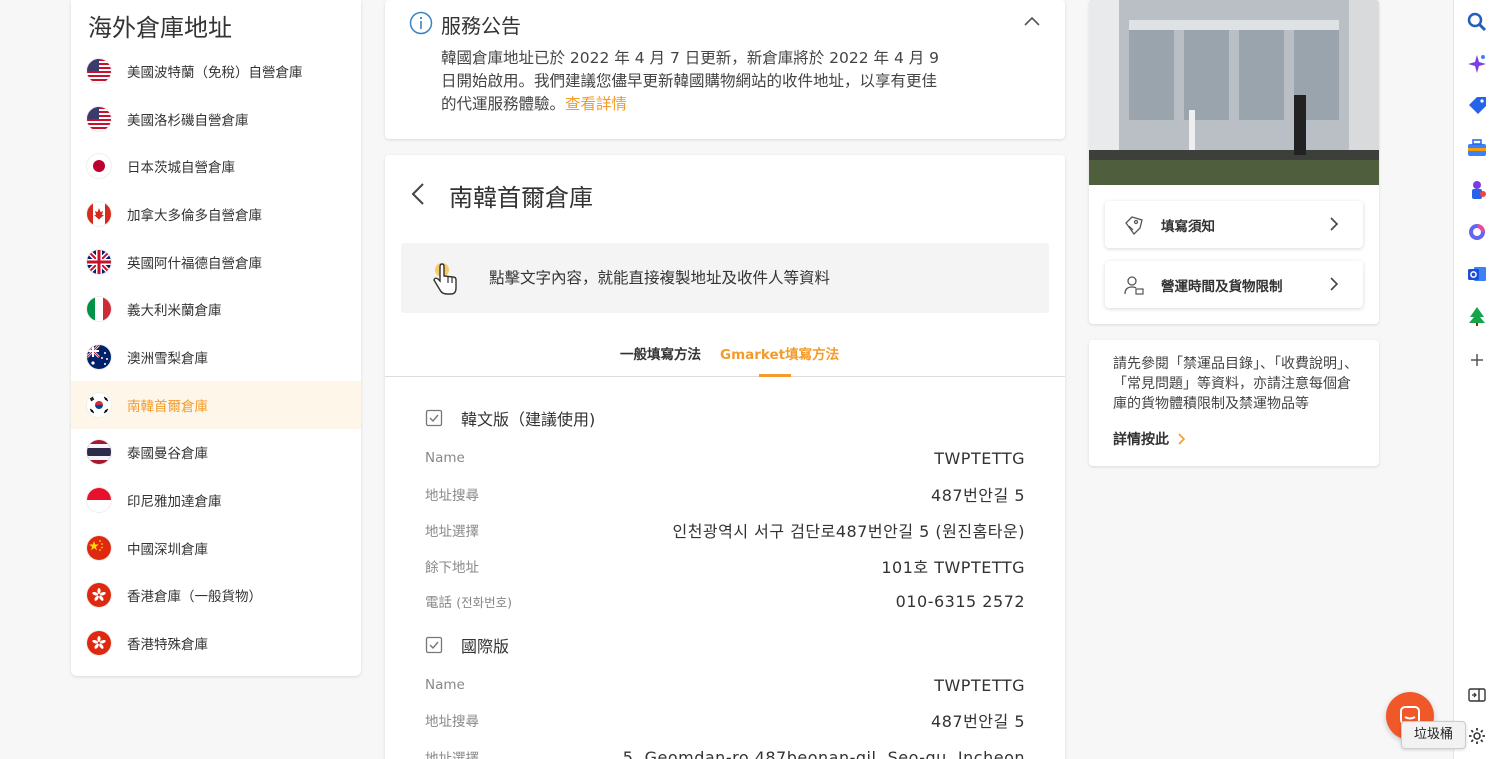  Describe the element at coordinates (160, 28) in the screenshot. I see `sidebar-title: 海外倉庫地址` at that location.